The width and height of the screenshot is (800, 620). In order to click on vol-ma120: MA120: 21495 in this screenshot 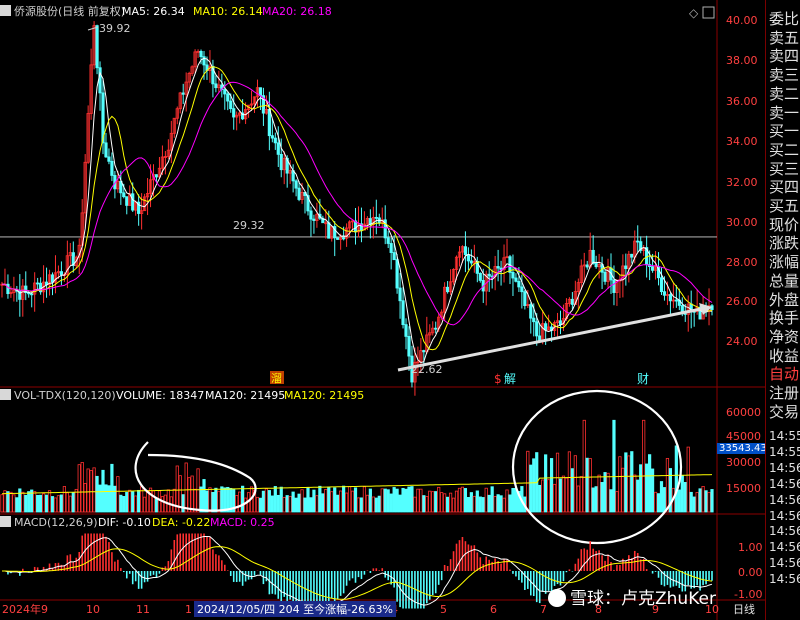, I will do `click(245, 395)`.